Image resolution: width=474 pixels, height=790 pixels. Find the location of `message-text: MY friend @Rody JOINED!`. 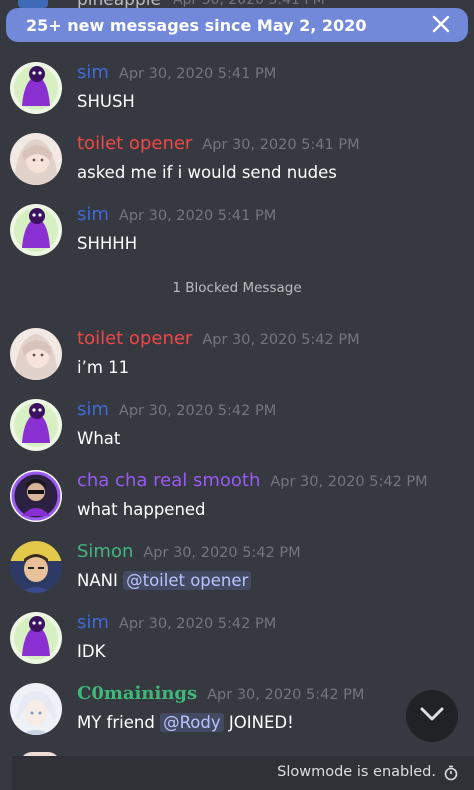

message-text: MY friend @Rody JOINED! is located at coordinates (185, 722).